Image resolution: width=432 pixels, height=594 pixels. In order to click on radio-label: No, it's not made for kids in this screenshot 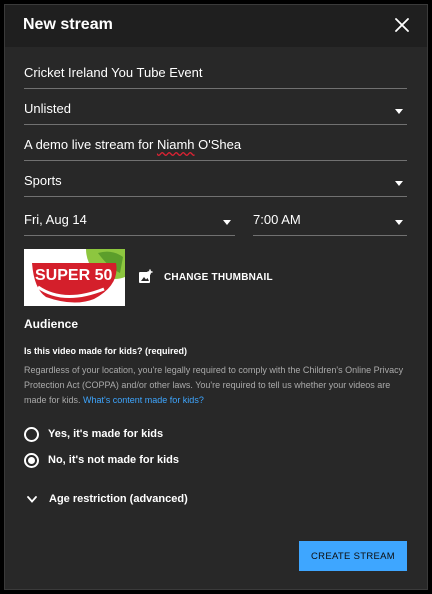, I will do `click(113, 460)`.